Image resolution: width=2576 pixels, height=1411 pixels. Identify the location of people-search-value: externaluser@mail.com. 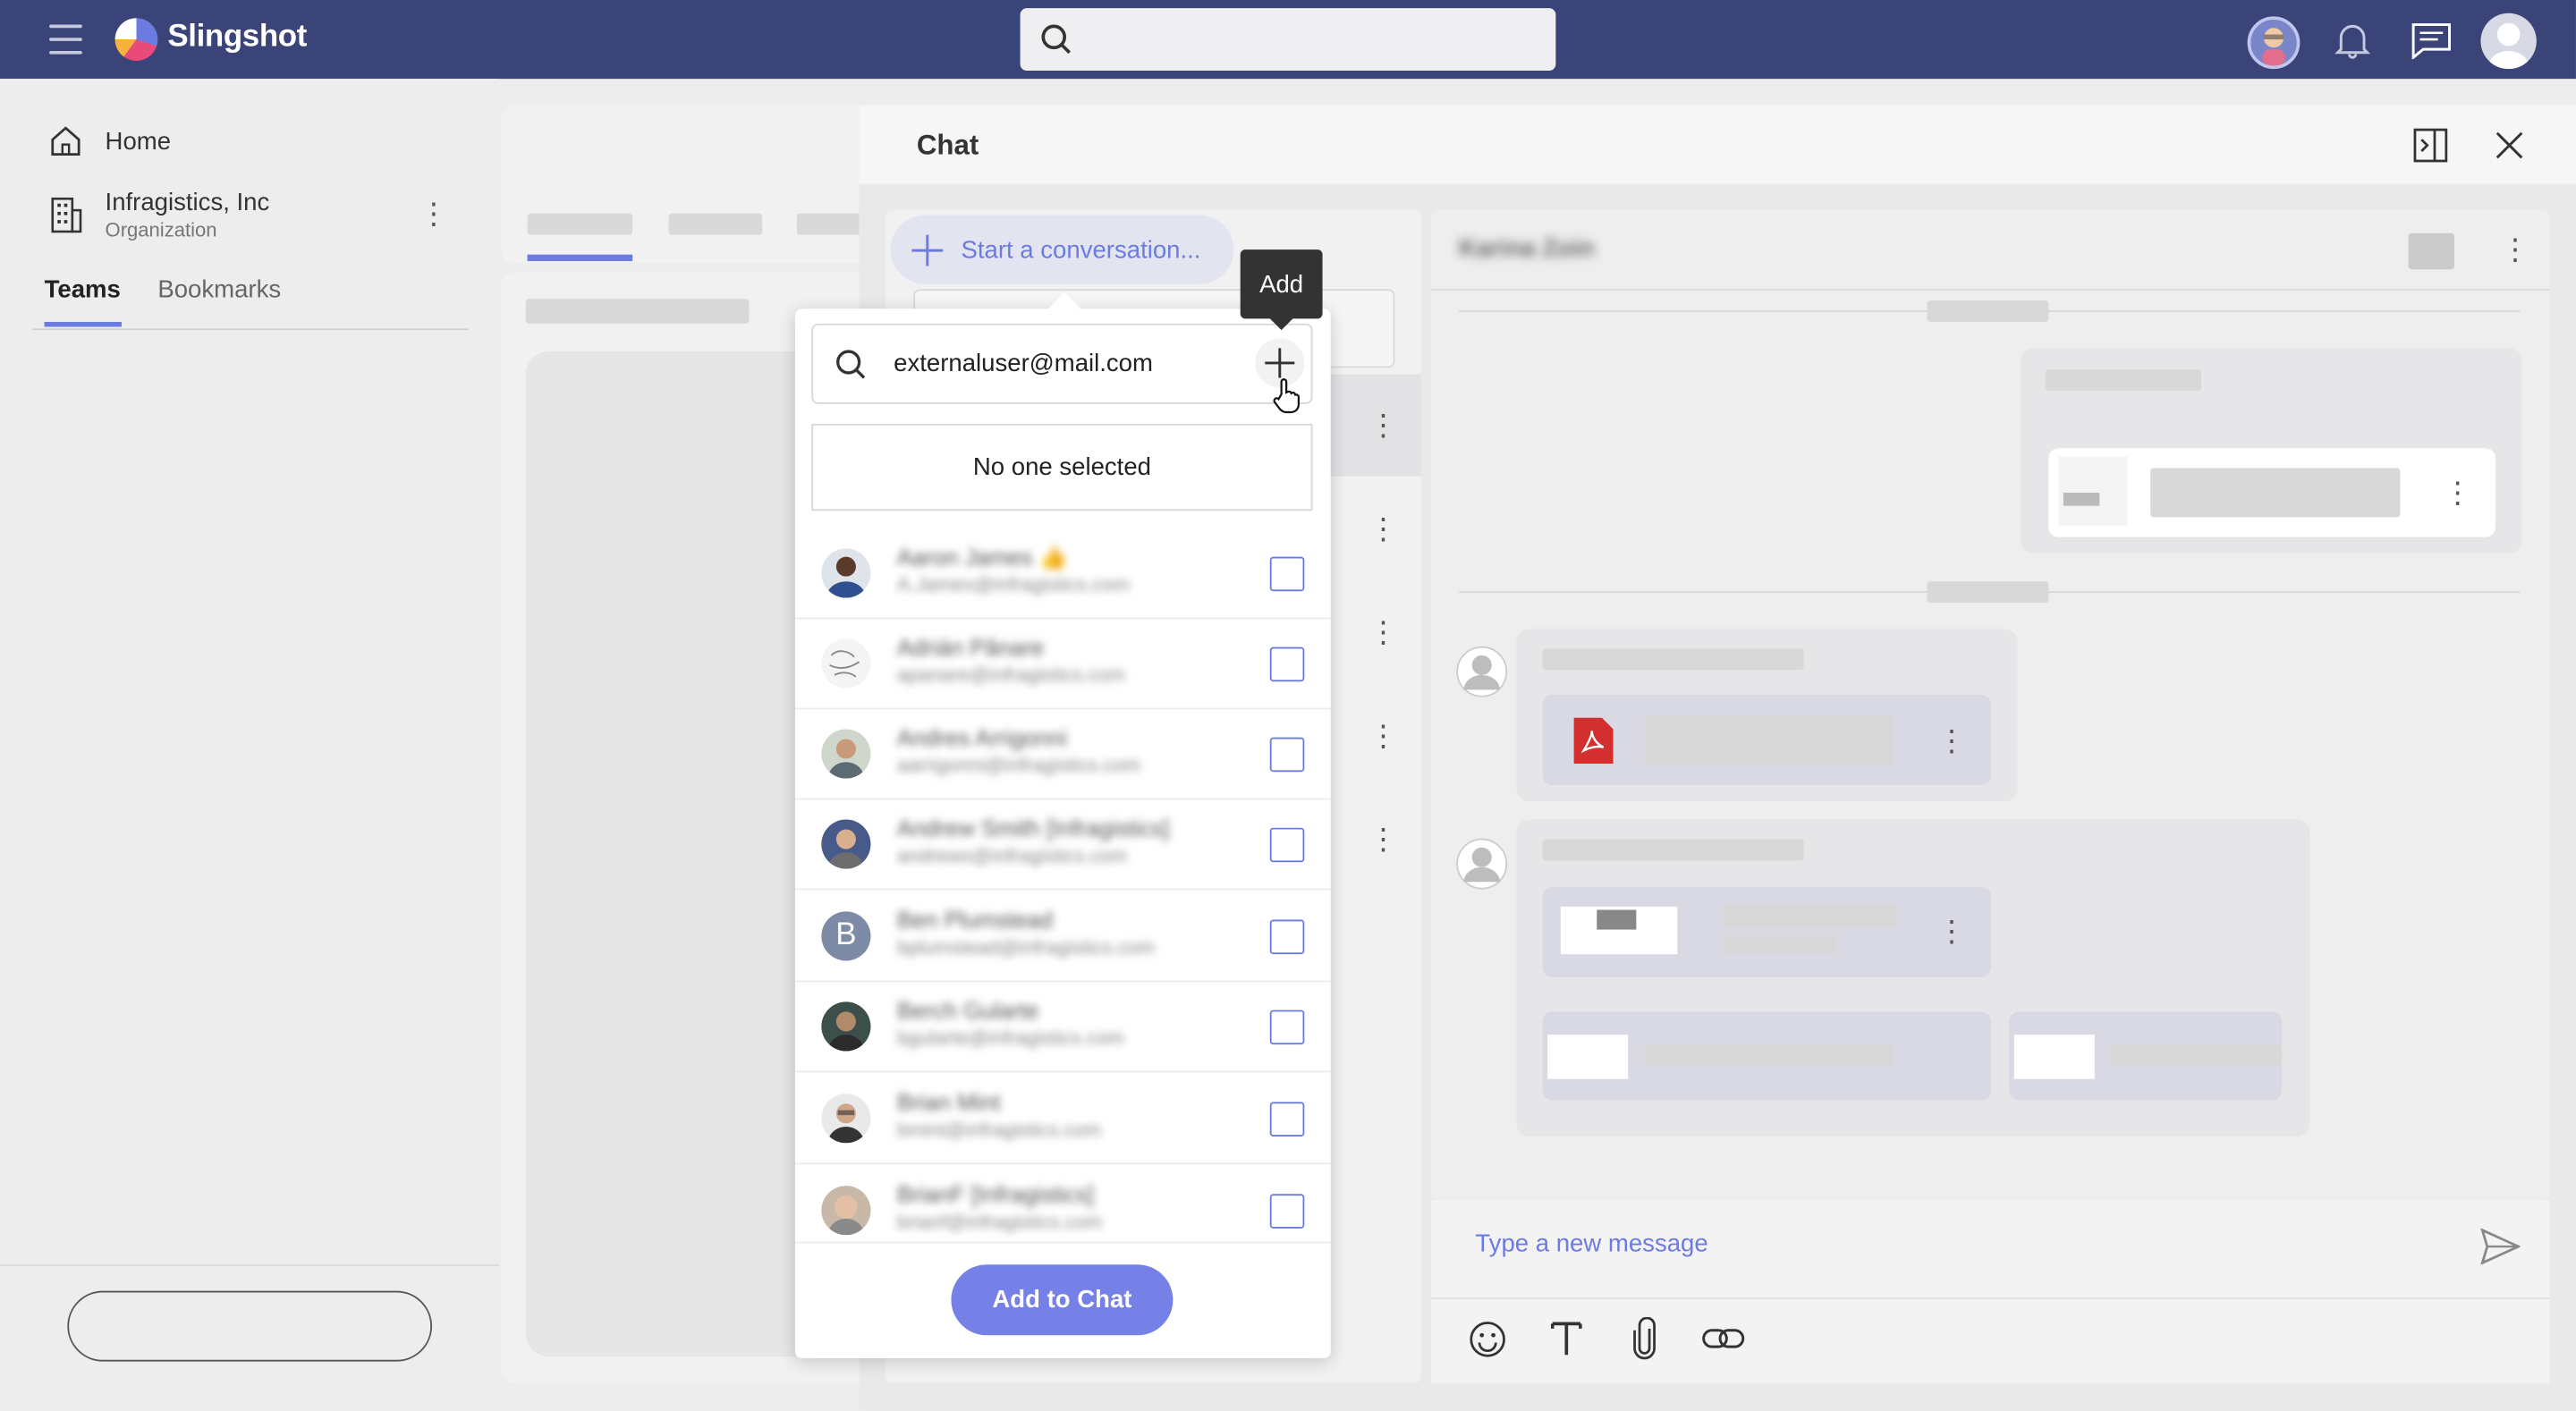
(1023, 364).